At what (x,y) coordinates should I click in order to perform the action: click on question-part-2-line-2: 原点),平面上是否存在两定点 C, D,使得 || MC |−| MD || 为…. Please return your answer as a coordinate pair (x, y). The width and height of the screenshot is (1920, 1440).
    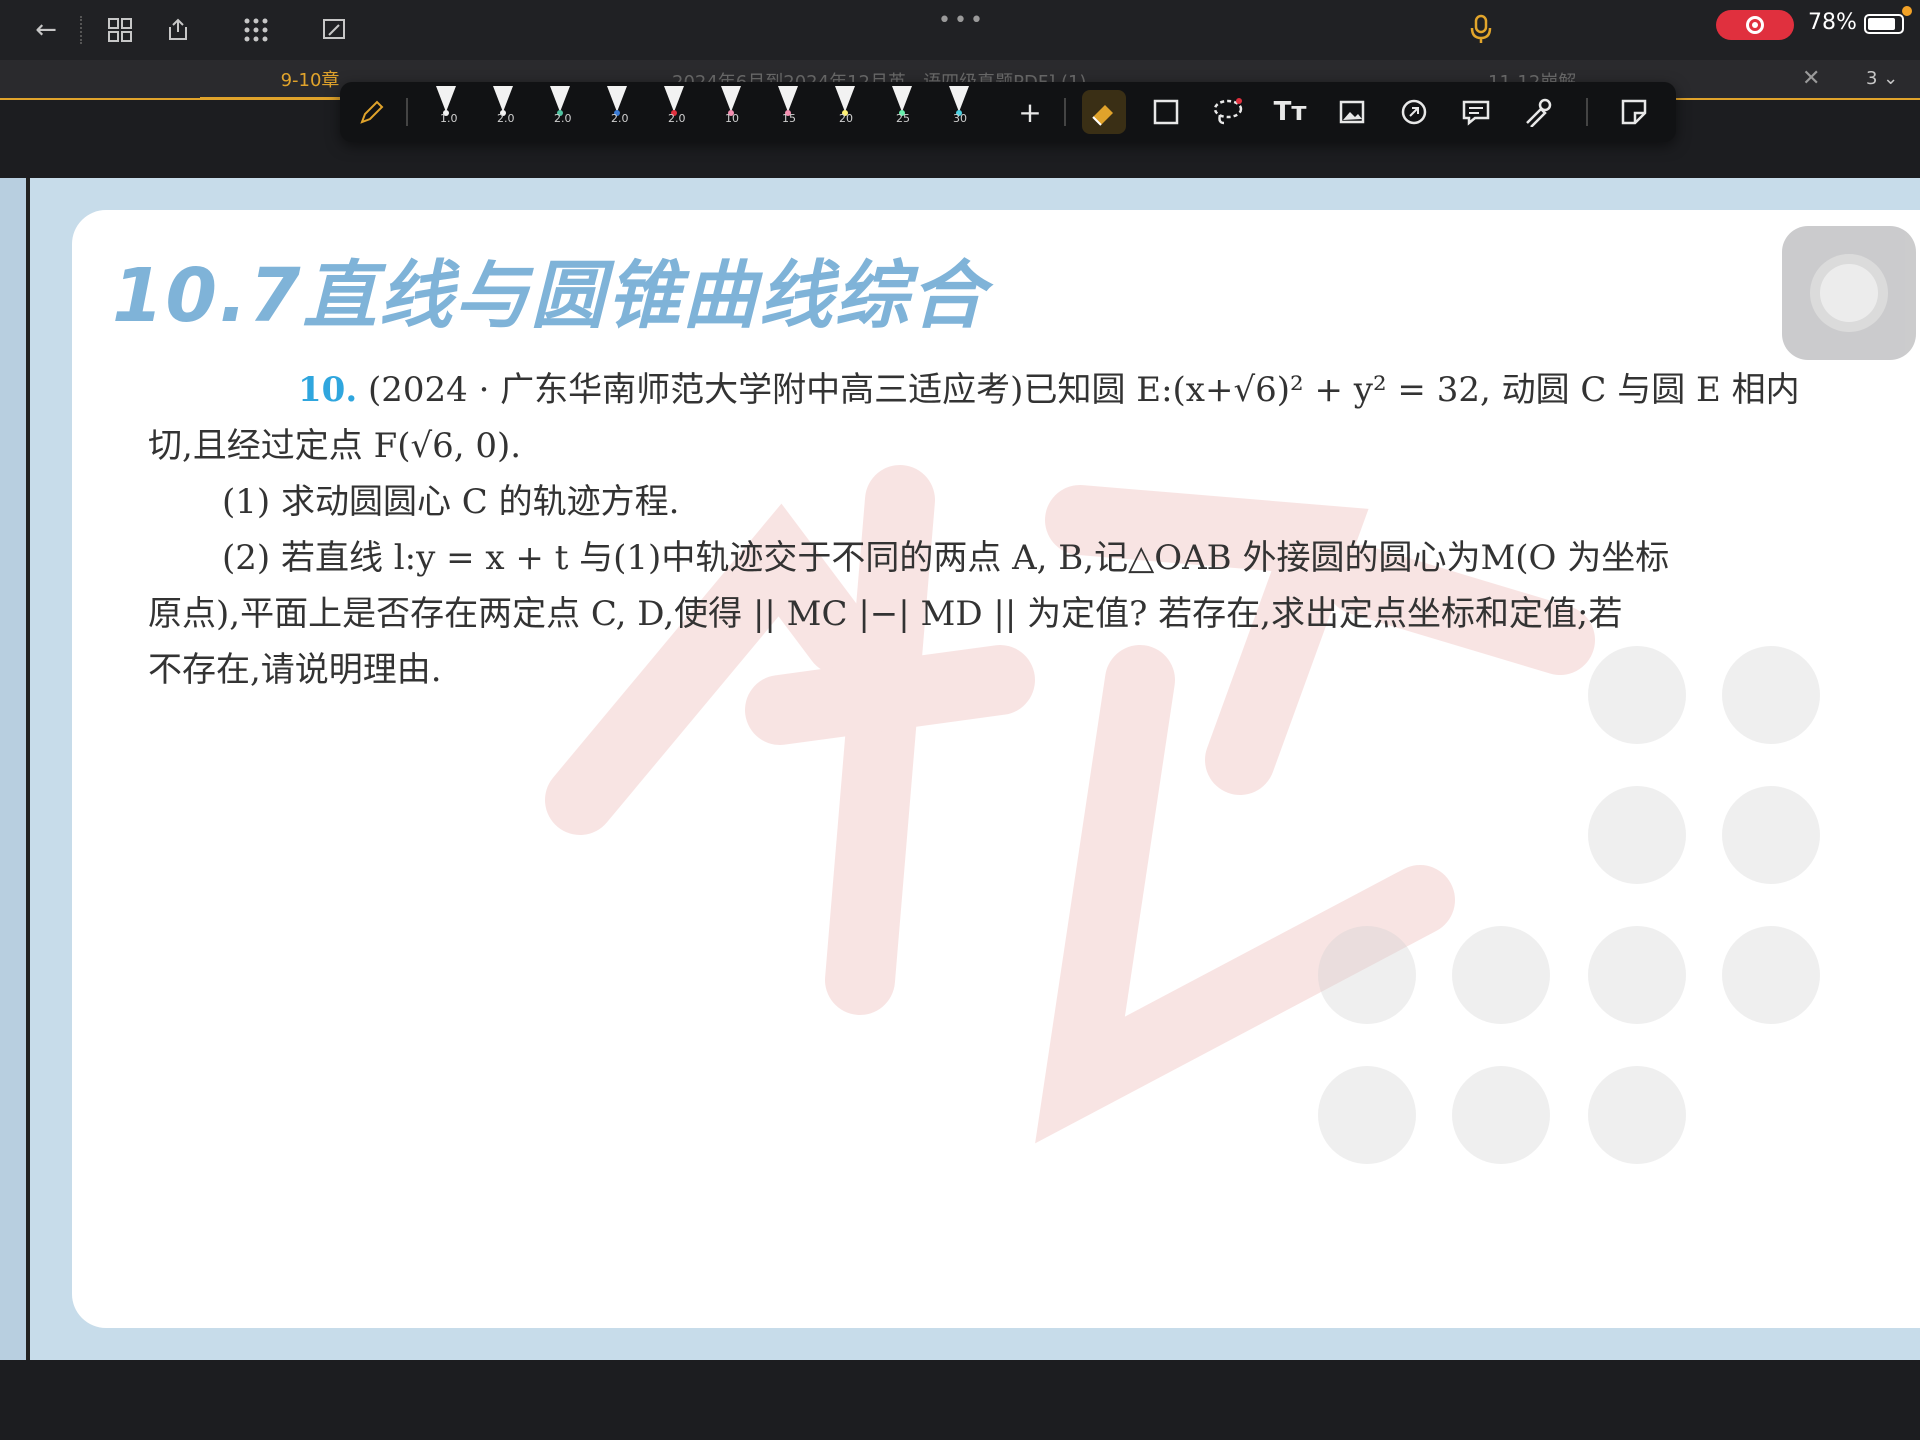
    Looking at the image, I should click on (885, 614).